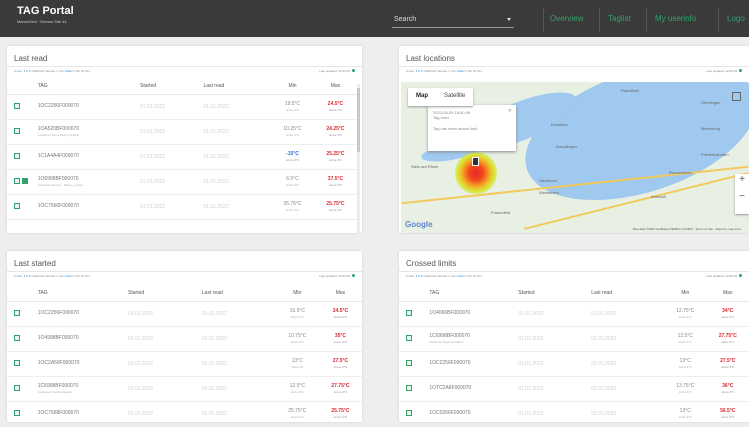 Image resolution: width=749 pixels, height=427 pixels. I want to click on scrollbar, so click(358, 159).